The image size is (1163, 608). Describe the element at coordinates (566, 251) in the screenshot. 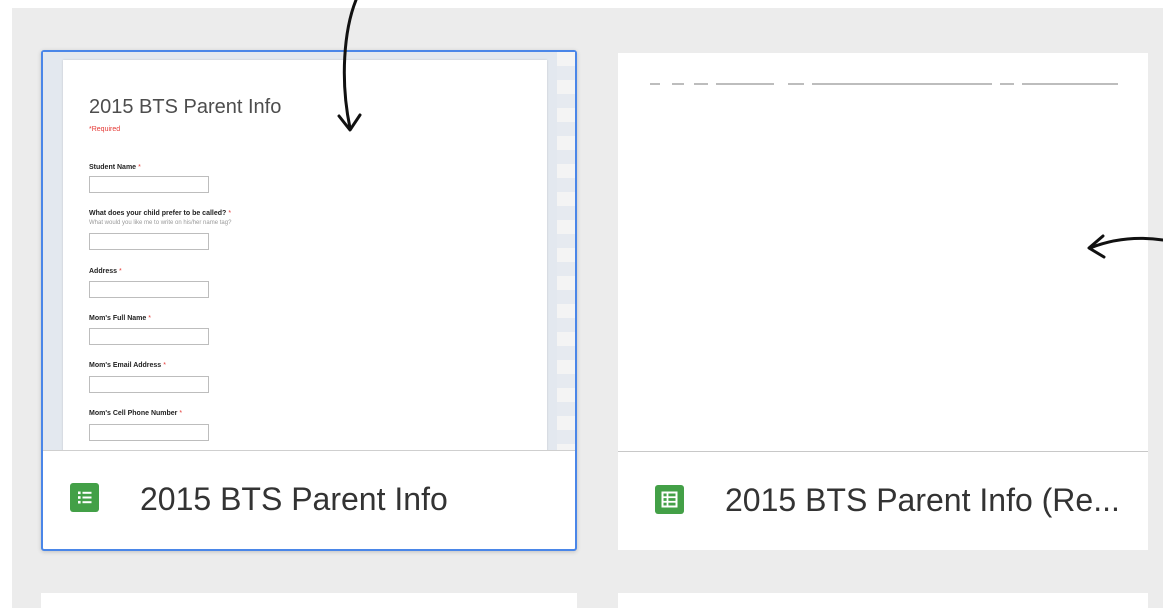

I see `preview-edge-strip` at that location.